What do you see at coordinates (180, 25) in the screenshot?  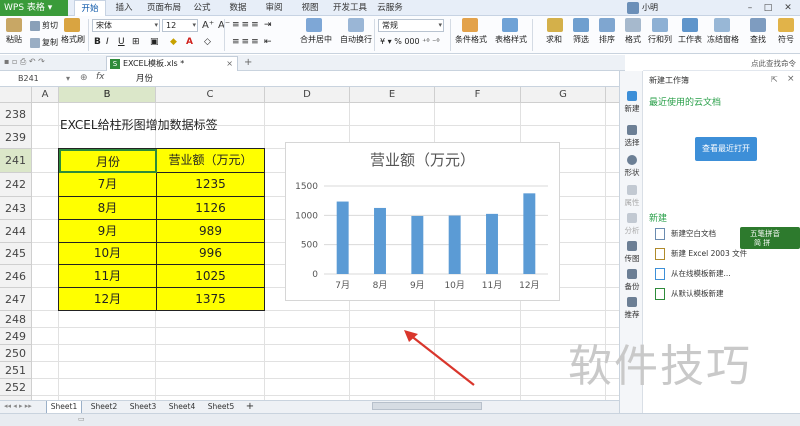 I see `font-size-select: 12 ▾` at bounding box center [180, 25].